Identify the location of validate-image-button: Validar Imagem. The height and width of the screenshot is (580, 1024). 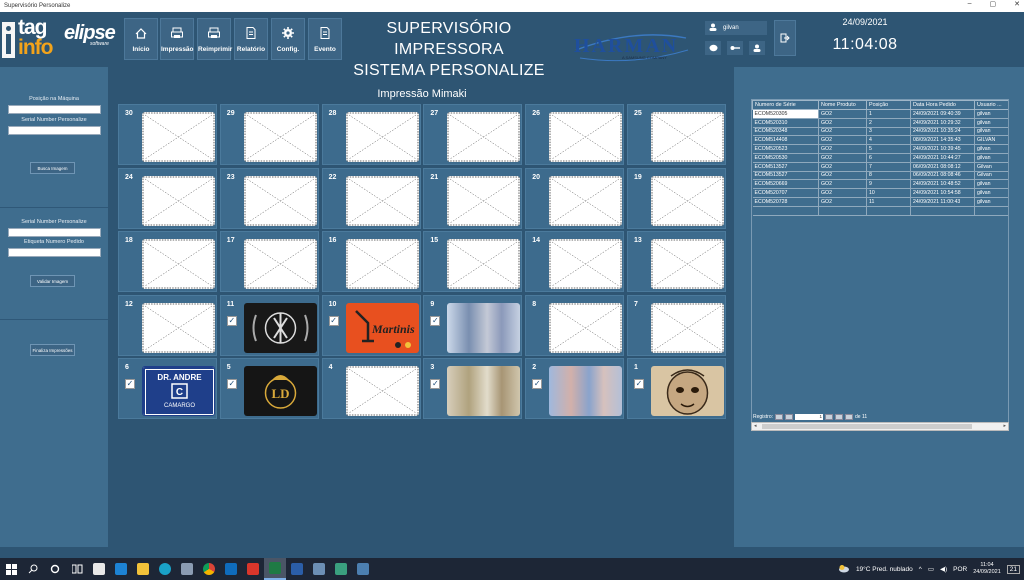
(52, 281).